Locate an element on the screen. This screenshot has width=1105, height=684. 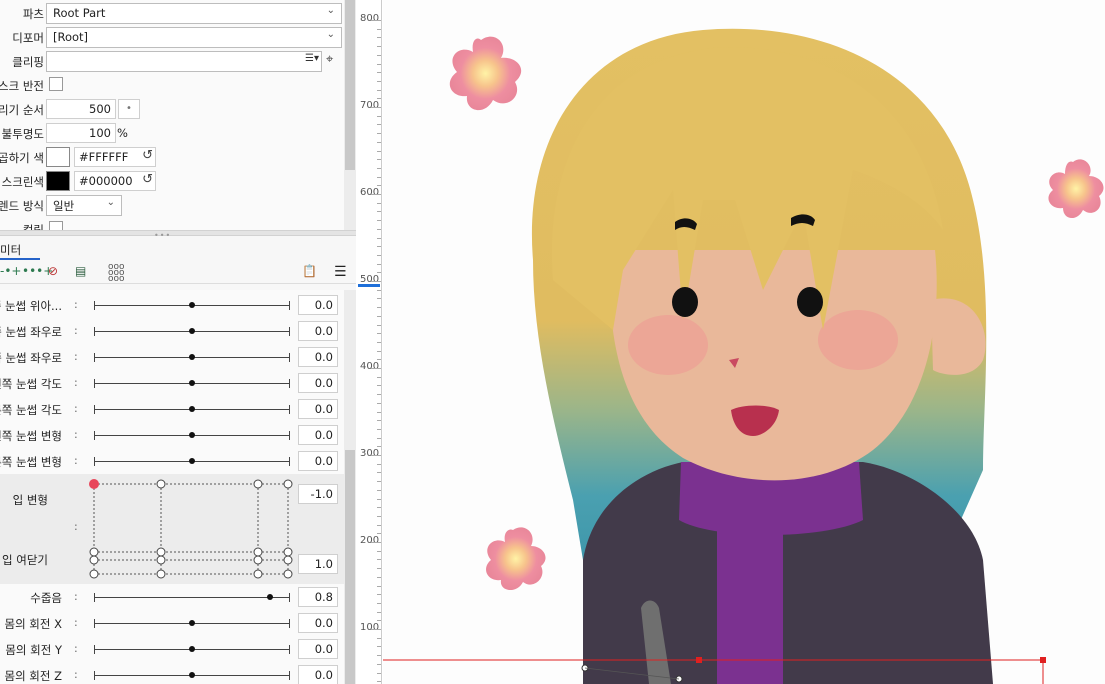
mouth-open-value-input: 1.0 is located at coordinates (318, 564).